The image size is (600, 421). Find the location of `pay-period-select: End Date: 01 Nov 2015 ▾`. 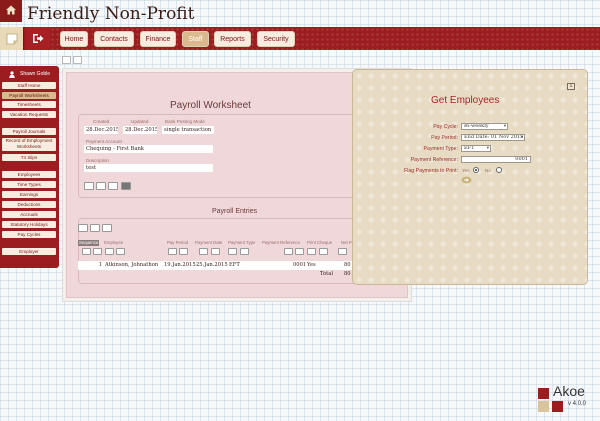

pay-period-select: End Date: 01 Nov 2015 ▾ is located at coordinates (493, 137).